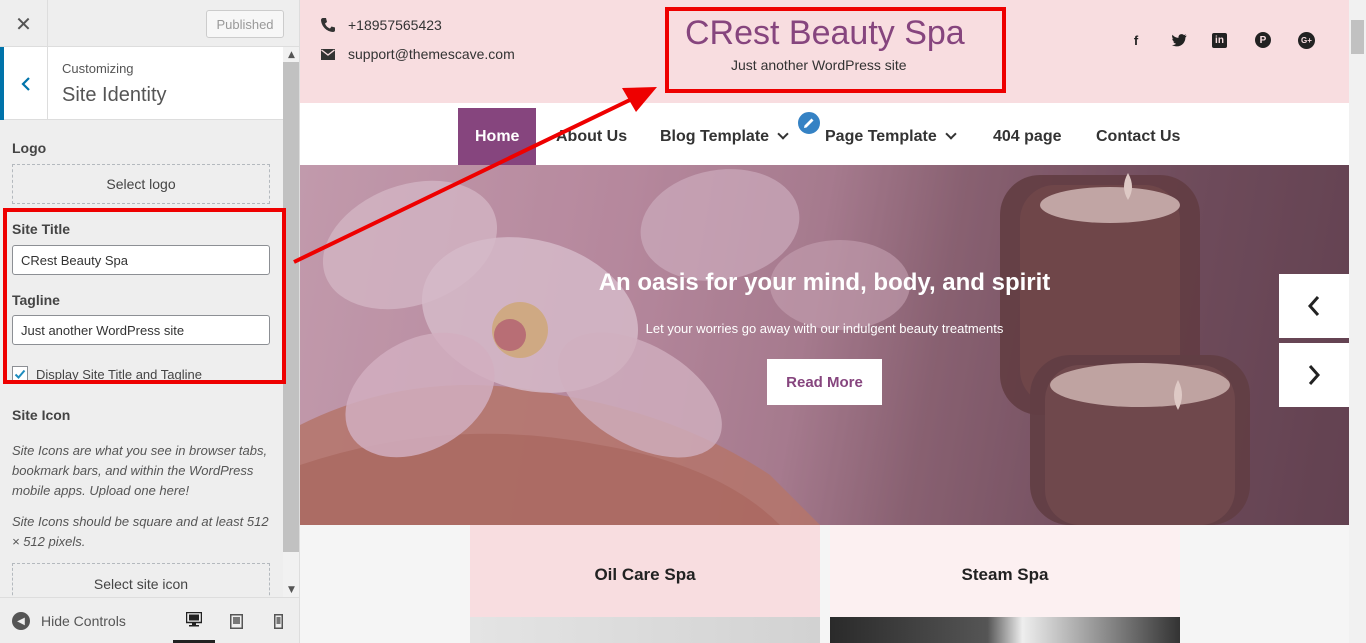  What do you see at coordinates (645, 574) in the screenshot?
I see `service-card-title: Oil Care Spa` at bounding box center [645, 574].